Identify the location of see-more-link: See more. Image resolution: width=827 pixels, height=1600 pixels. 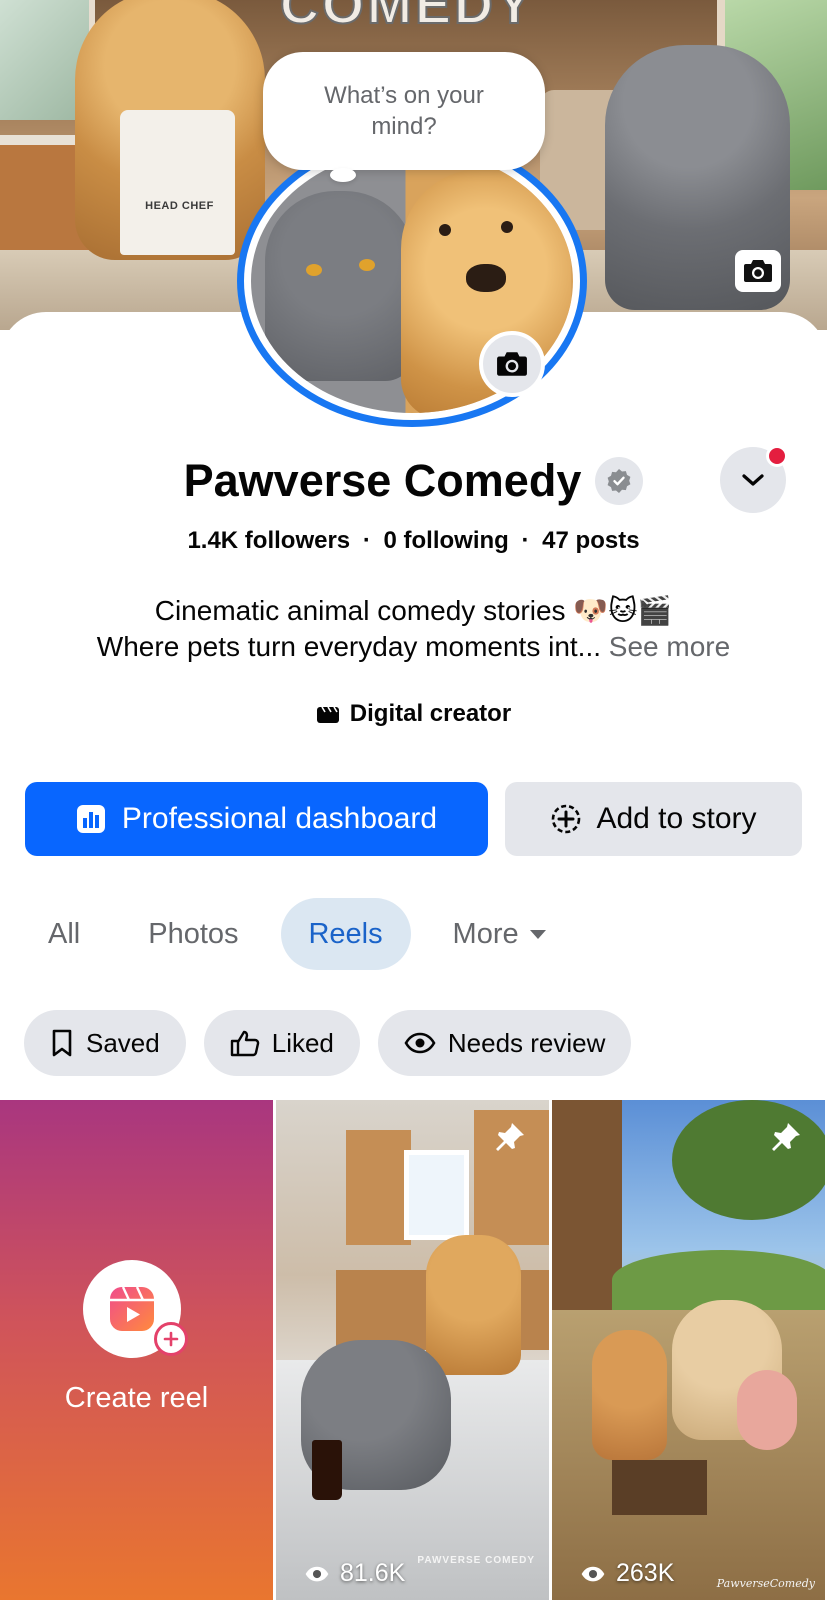
(669, 646).